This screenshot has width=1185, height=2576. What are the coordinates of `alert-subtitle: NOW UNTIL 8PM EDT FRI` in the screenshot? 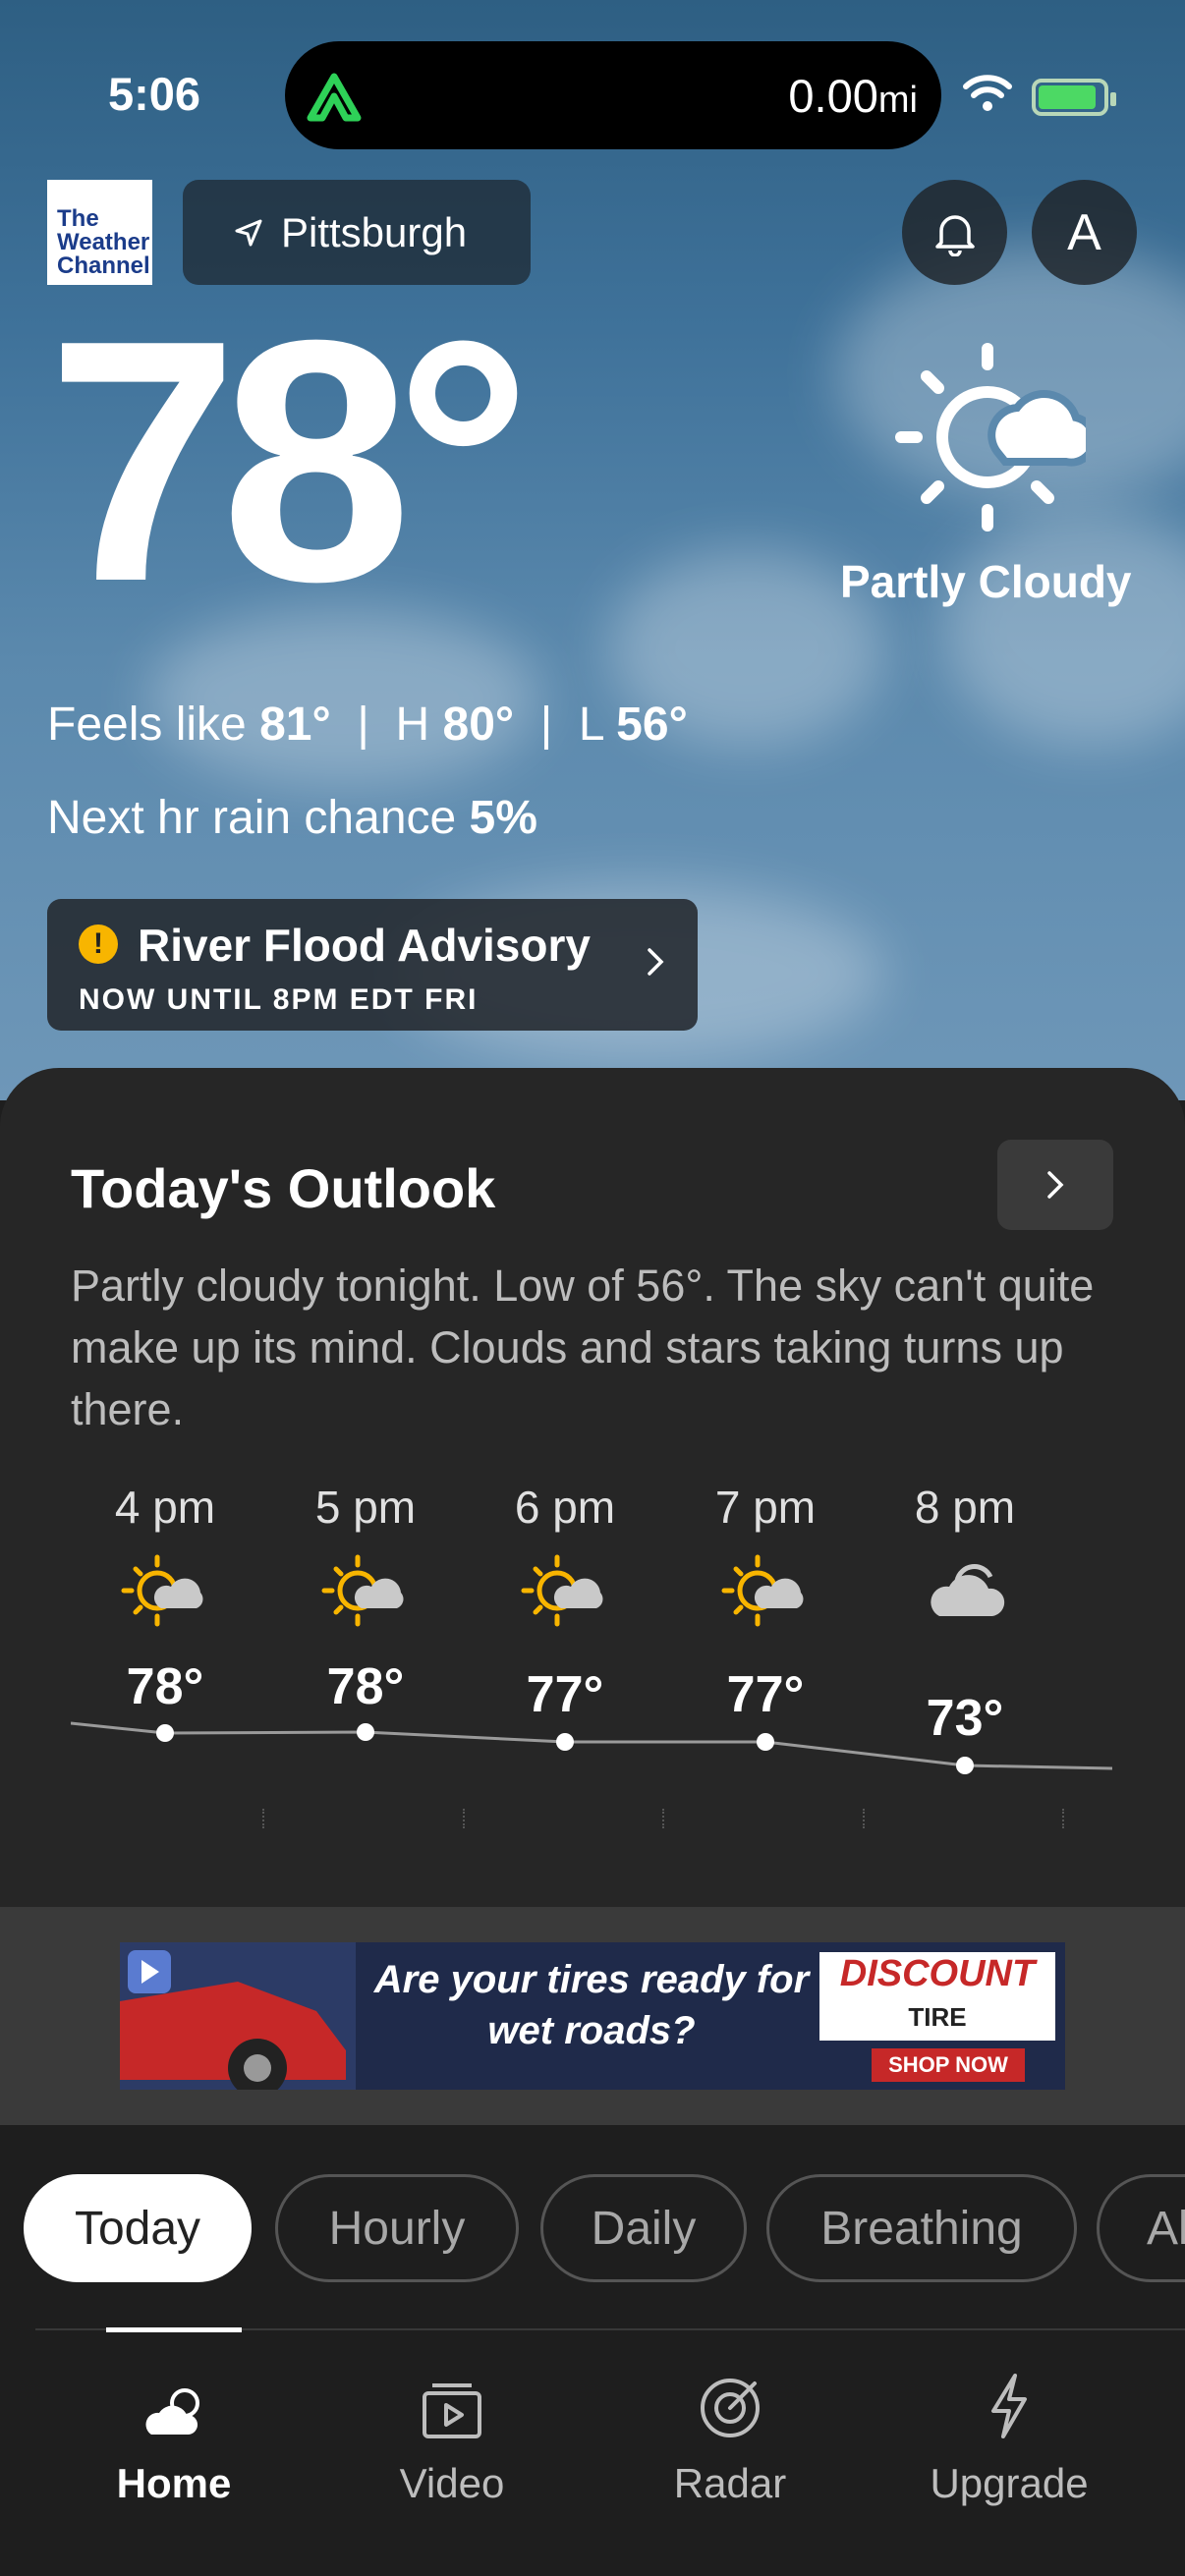 It's located at (279, 999).